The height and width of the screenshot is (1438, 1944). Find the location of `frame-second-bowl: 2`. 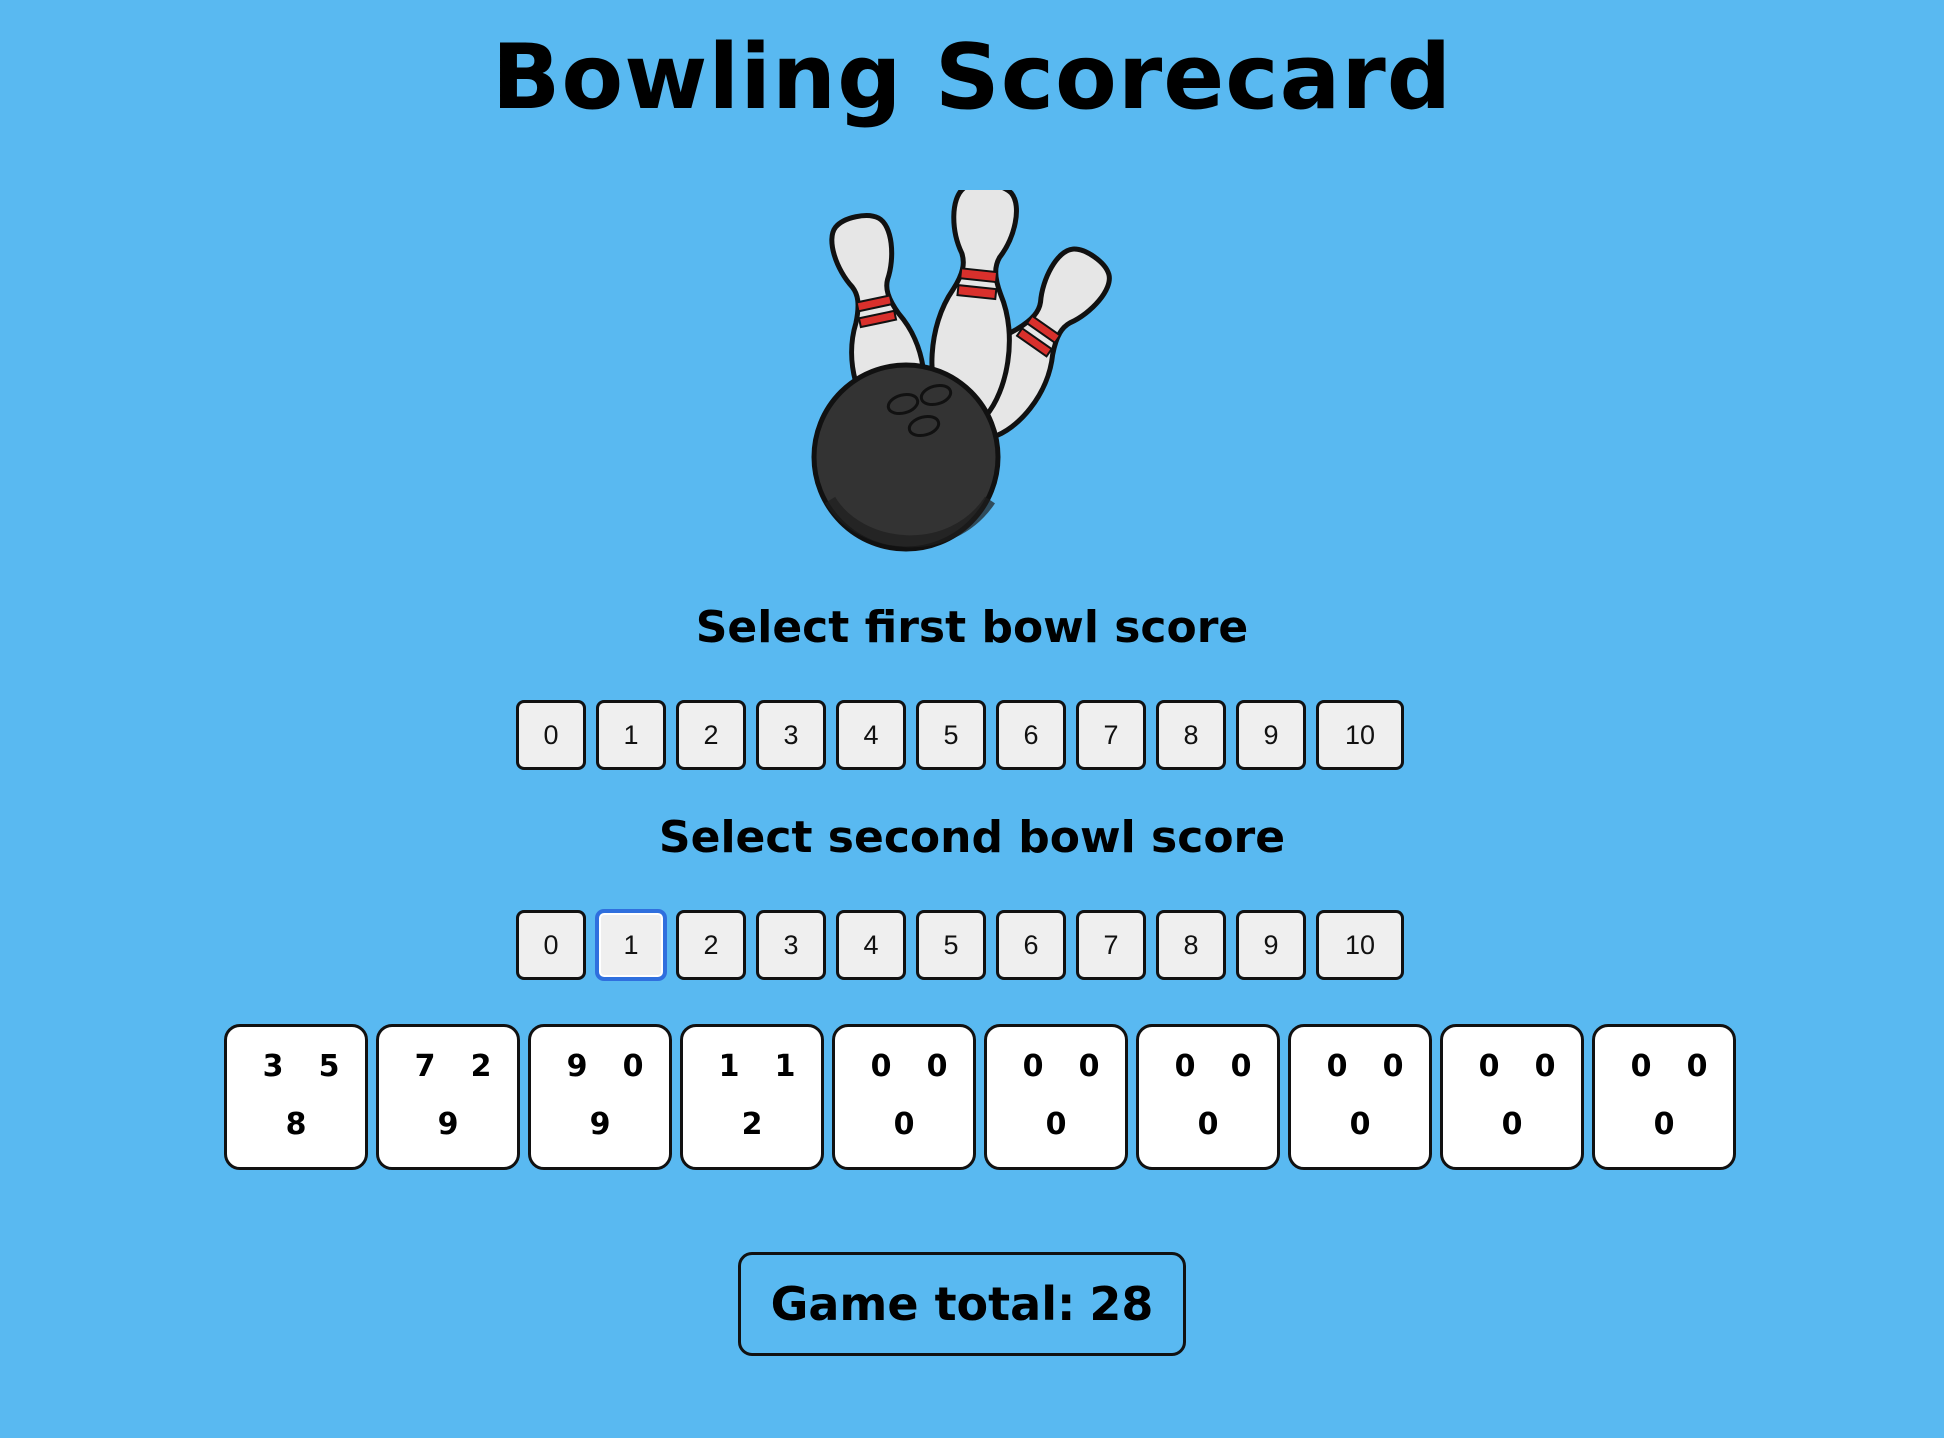

frame-second-bowl: 2 is located at coordinates (481, 1066).